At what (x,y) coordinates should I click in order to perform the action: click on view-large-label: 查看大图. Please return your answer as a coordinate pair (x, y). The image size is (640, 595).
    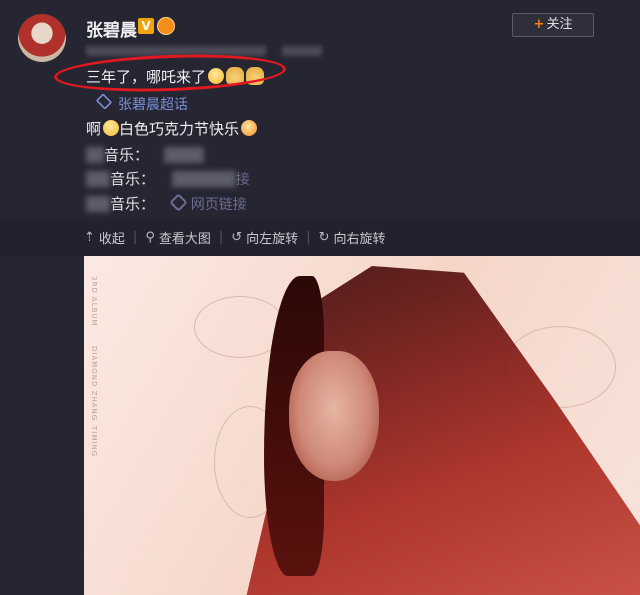
    Looking at the image, I should click on (184, 239).